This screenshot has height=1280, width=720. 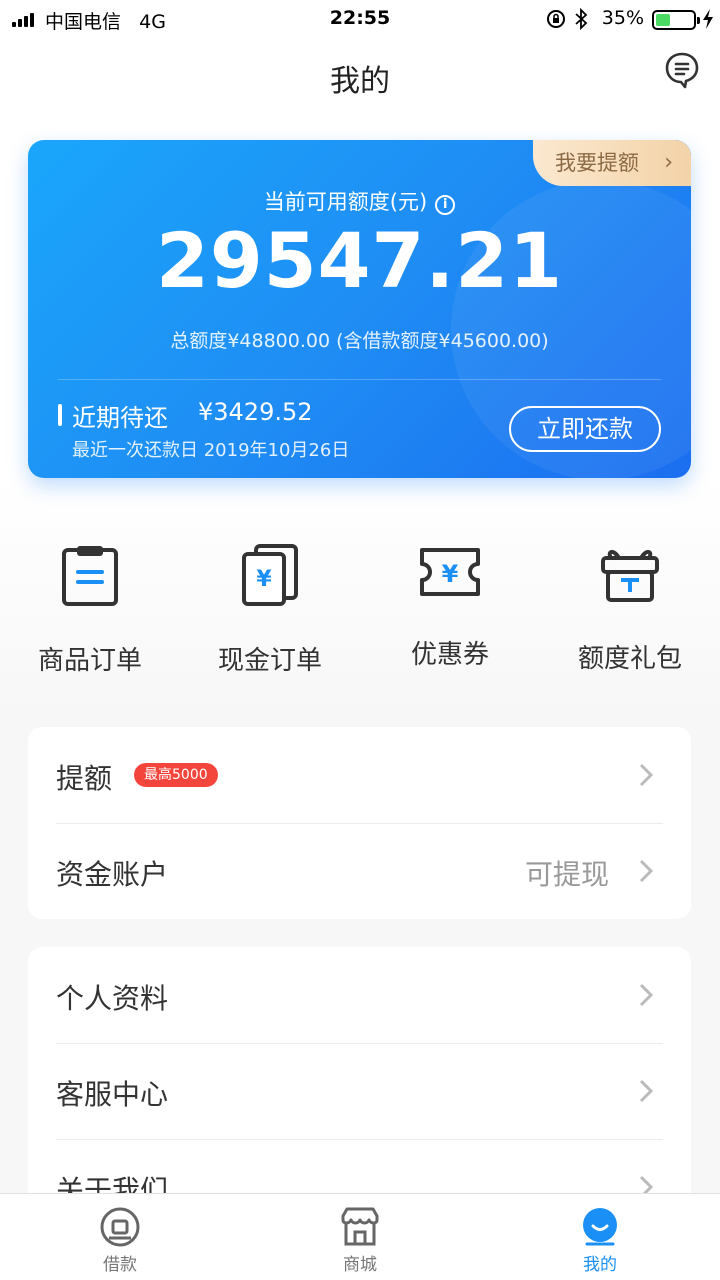 I want to click on card-divider, so click(x=359, y=379).